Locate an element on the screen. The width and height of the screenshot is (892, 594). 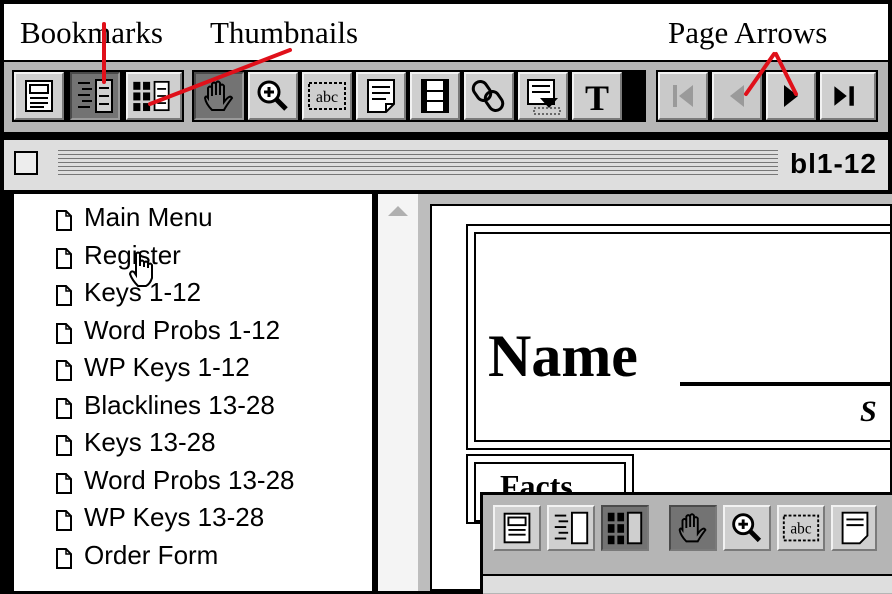
name-label: Name is located at coordinates (563, 356).